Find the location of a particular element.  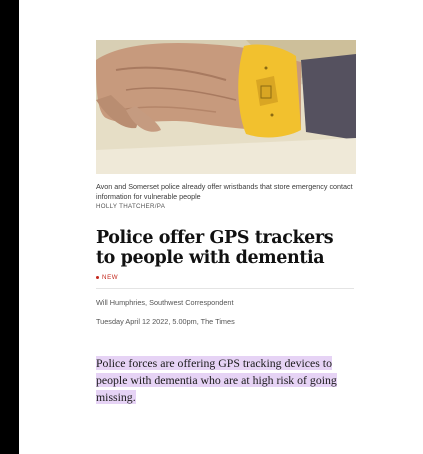

new-badge: NEW is located at coordinates (226, 277).